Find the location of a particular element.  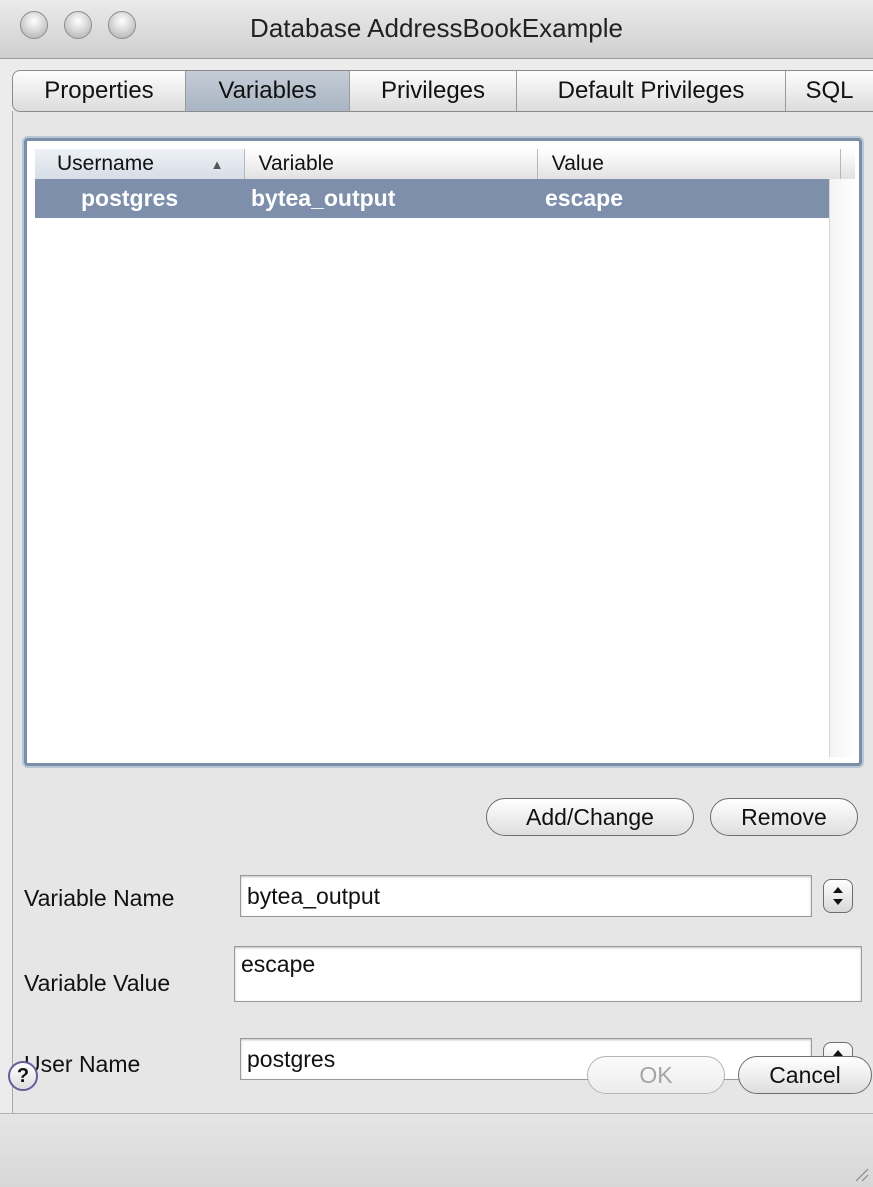

ok-button: OK is located at coordinates (656, 1075).